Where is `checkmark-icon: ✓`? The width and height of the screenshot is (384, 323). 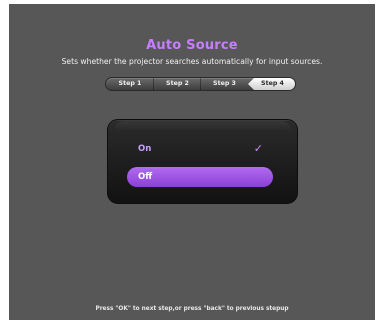
checkmark-icon: ✓ is located at coordinates (258, 148).